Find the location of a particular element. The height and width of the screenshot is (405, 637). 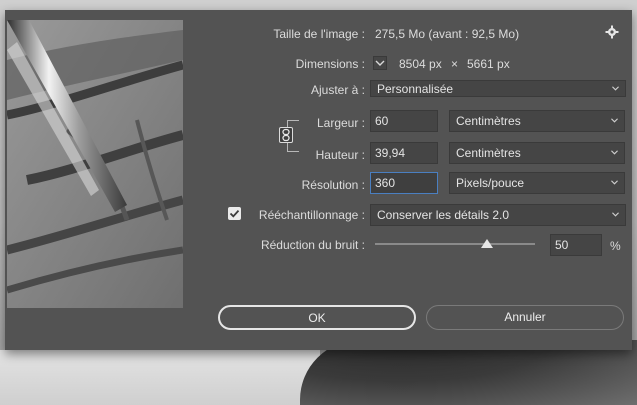

noise-reduction-unit: % is located at coordinates (615, 246).